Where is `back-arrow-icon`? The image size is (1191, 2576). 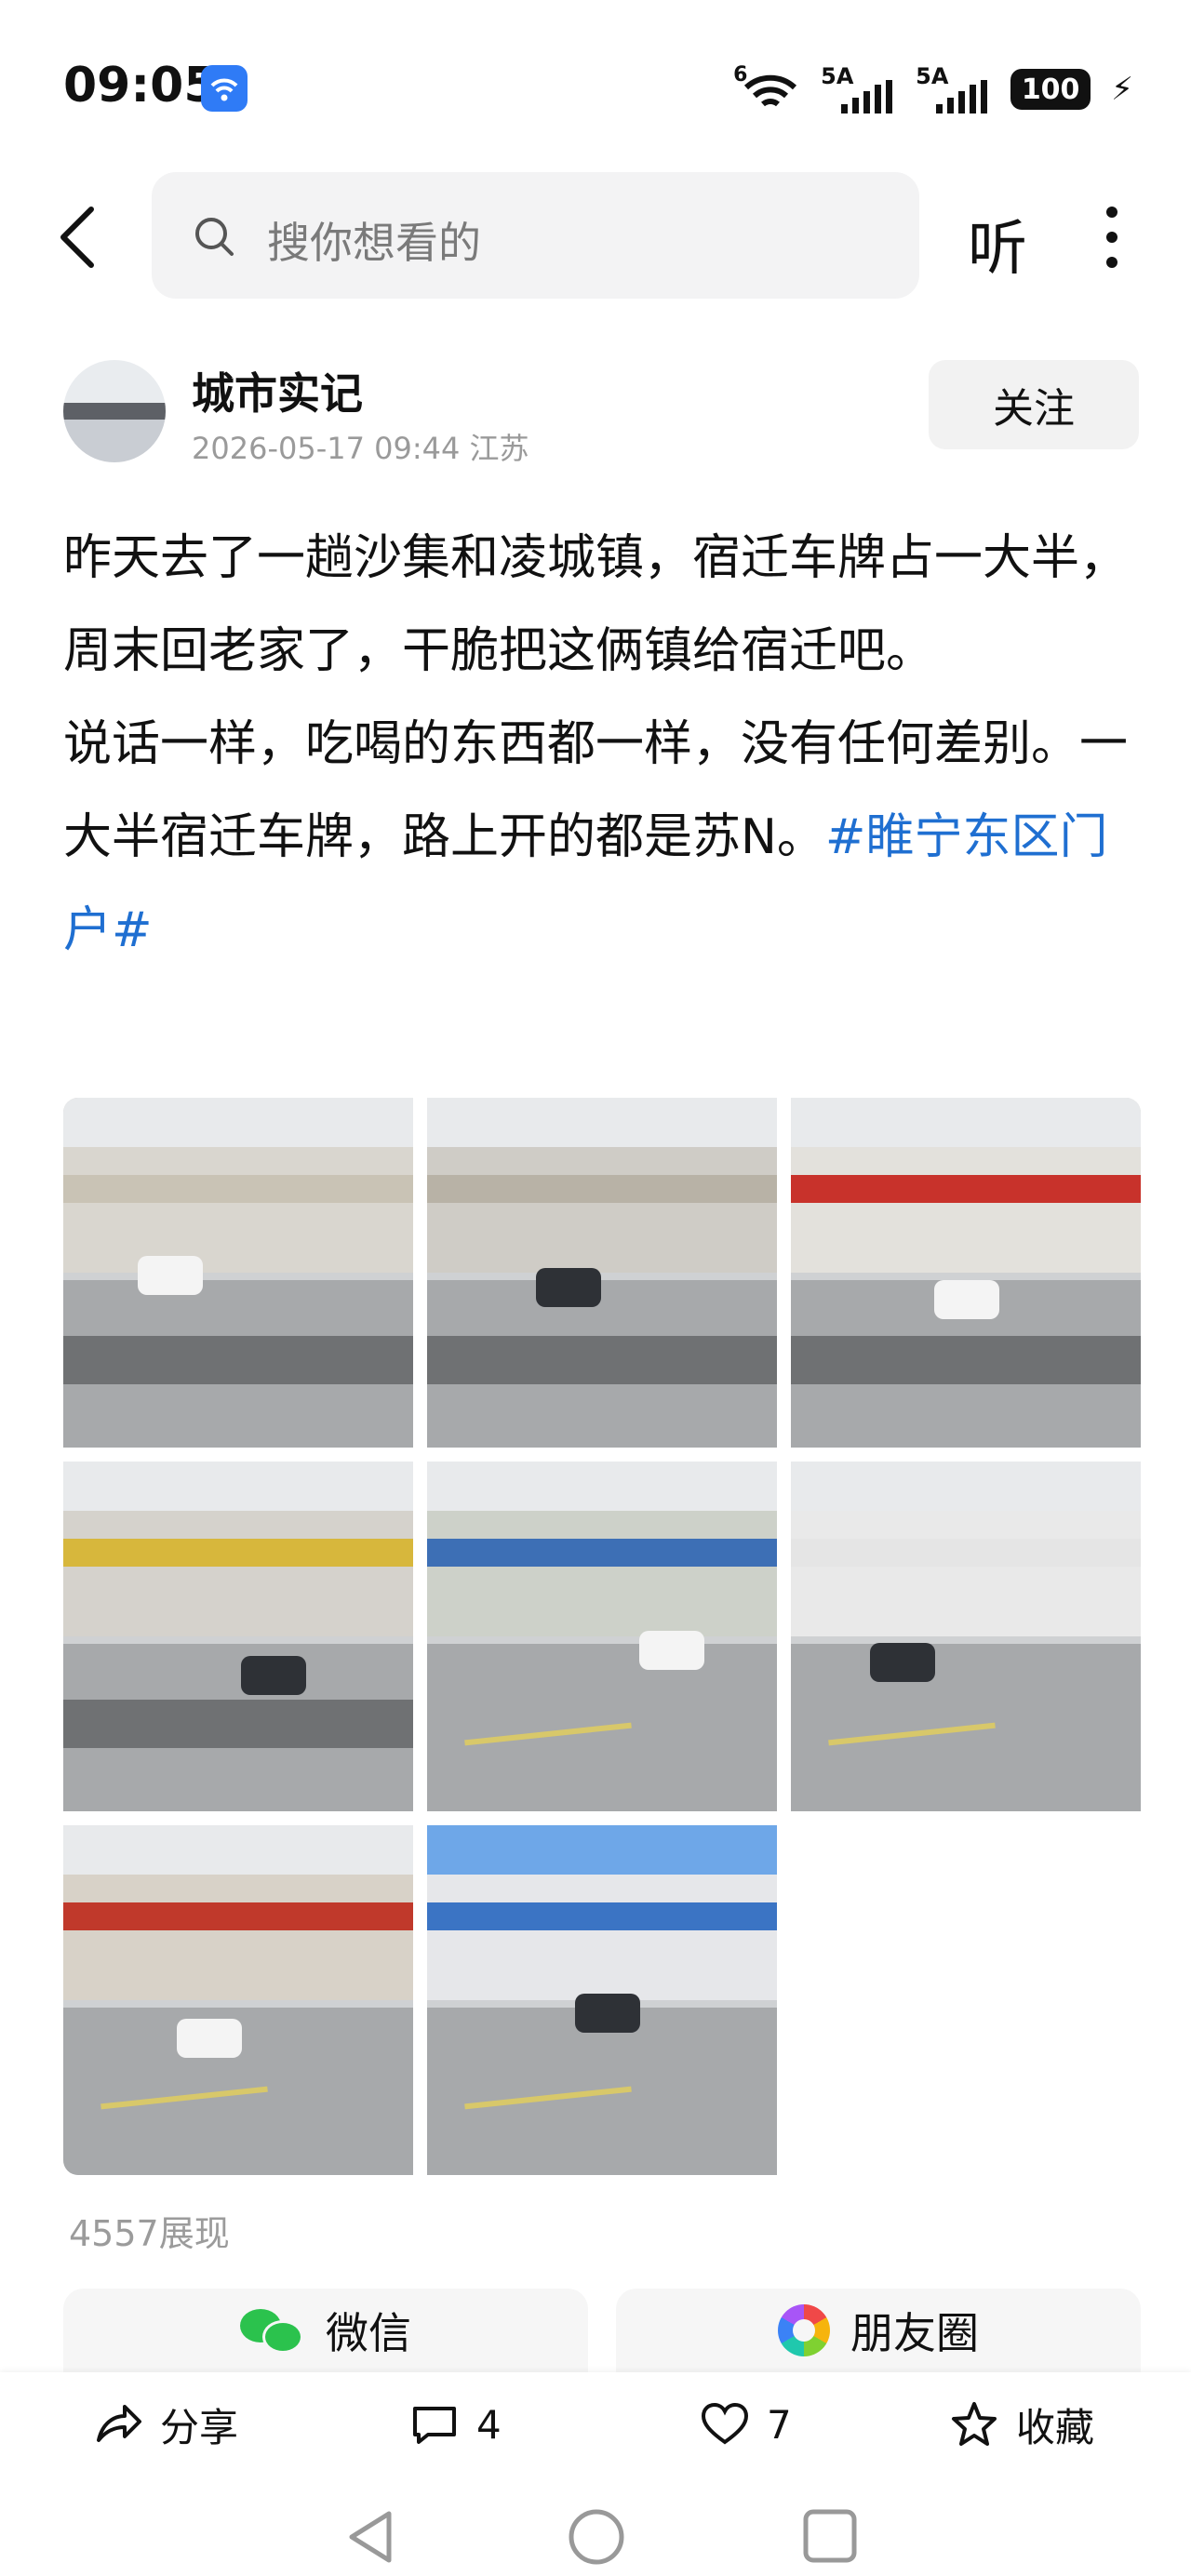 back-arrow-icon is located at coordinates (77, 237).